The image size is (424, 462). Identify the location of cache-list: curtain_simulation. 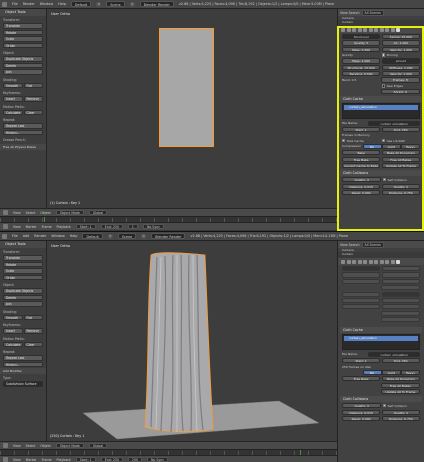
(381, 111).